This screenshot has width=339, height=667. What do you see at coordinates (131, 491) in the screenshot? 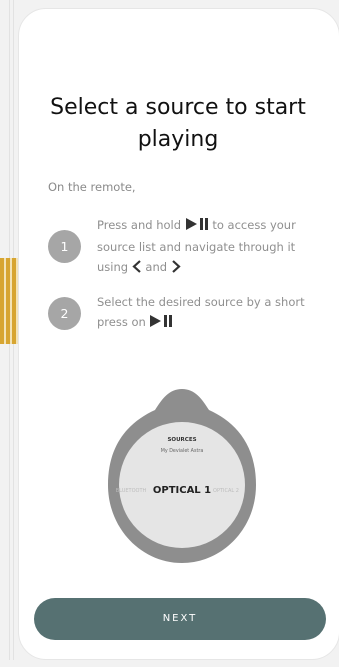
I see `remote-prev-source: BLUETOOTH` at bounding box center [131, 491].